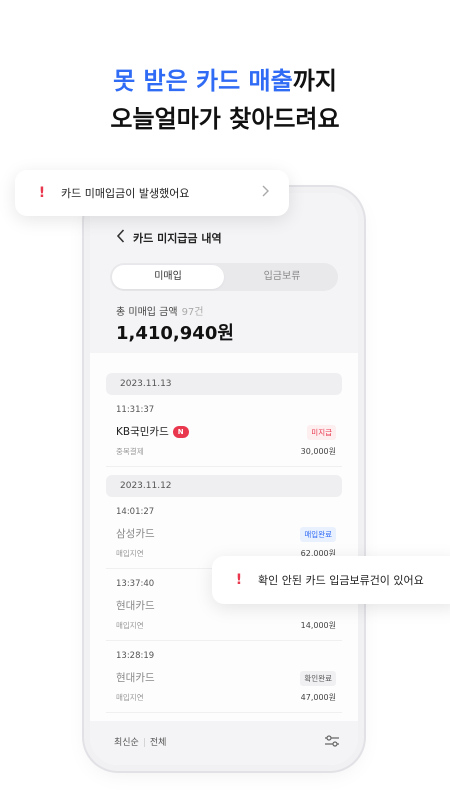 This screenshot has width=450, height=800. Describe the element at coordinates (332, 740) in the screenshot. I see `filter-icon` at that location.